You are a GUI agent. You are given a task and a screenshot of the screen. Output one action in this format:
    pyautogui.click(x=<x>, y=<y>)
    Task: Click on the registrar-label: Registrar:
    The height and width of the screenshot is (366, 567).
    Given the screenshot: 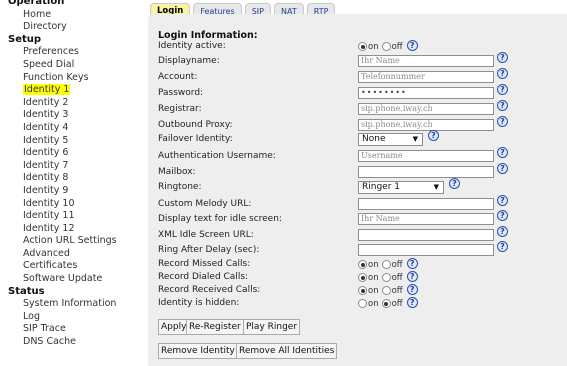 What is the action you would take?
    pyautogui.click(x=180, y=109)
    